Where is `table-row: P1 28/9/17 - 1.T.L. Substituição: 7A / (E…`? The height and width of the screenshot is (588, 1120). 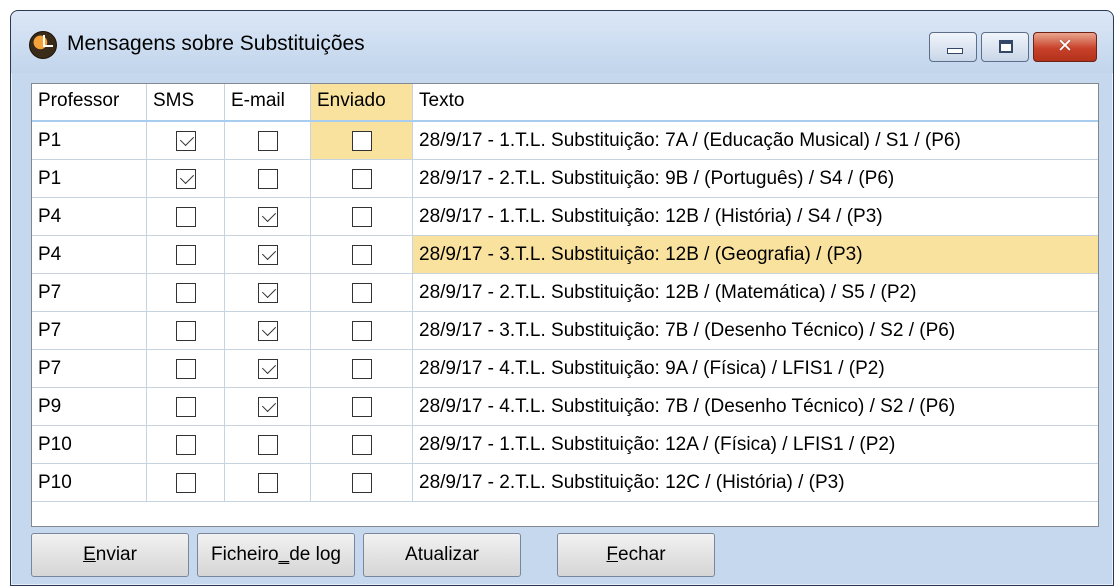 table-row: P1 28/9/17 - 1.T.L. Substituição: 7A / (E… is located at coordinates (565, 141).